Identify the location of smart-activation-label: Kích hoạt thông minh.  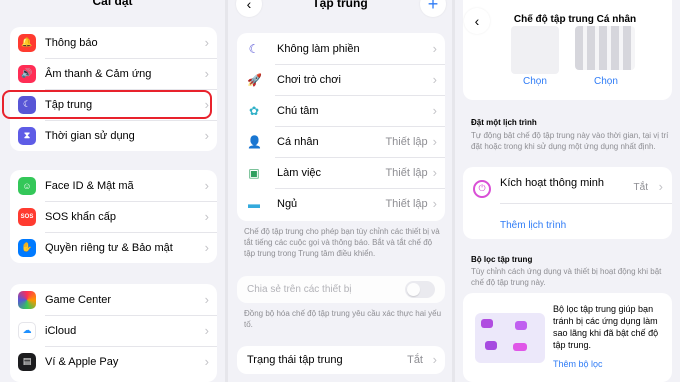
(552, 183).